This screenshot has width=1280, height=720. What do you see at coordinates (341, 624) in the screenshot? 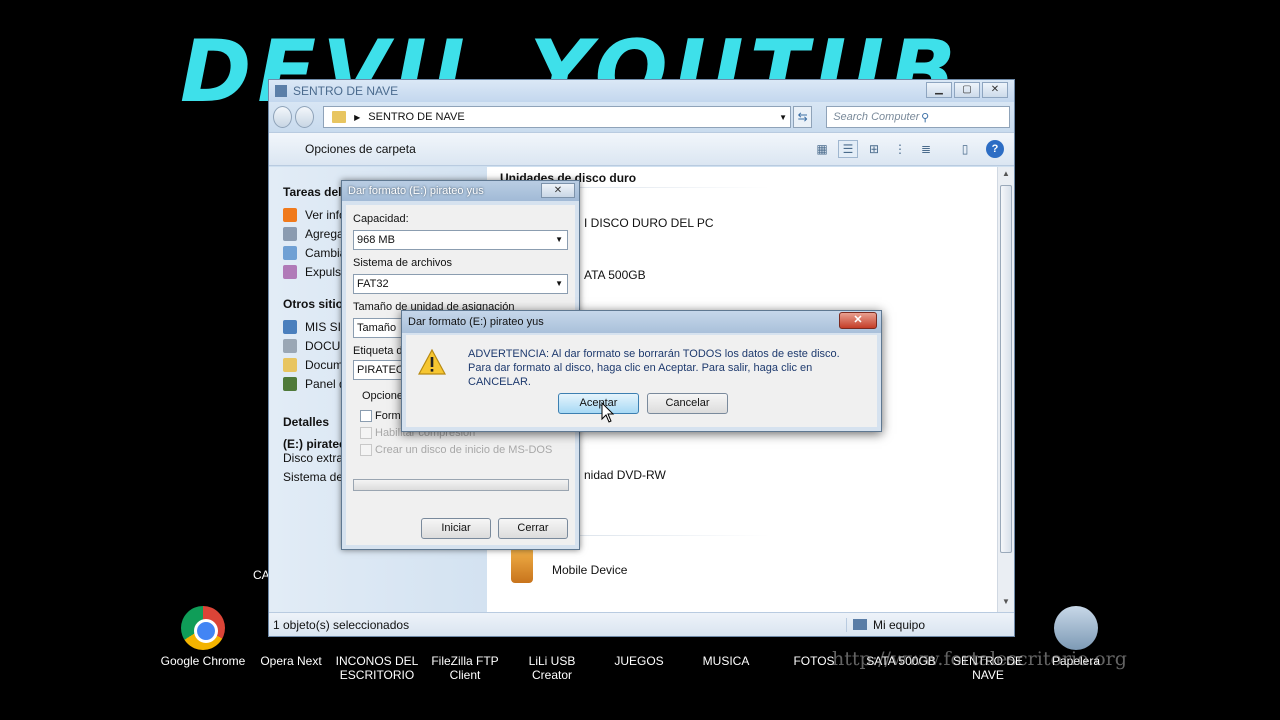
I see `status-selection: 1 objeto(s) seleccionados` at bounding box center [341, 624].